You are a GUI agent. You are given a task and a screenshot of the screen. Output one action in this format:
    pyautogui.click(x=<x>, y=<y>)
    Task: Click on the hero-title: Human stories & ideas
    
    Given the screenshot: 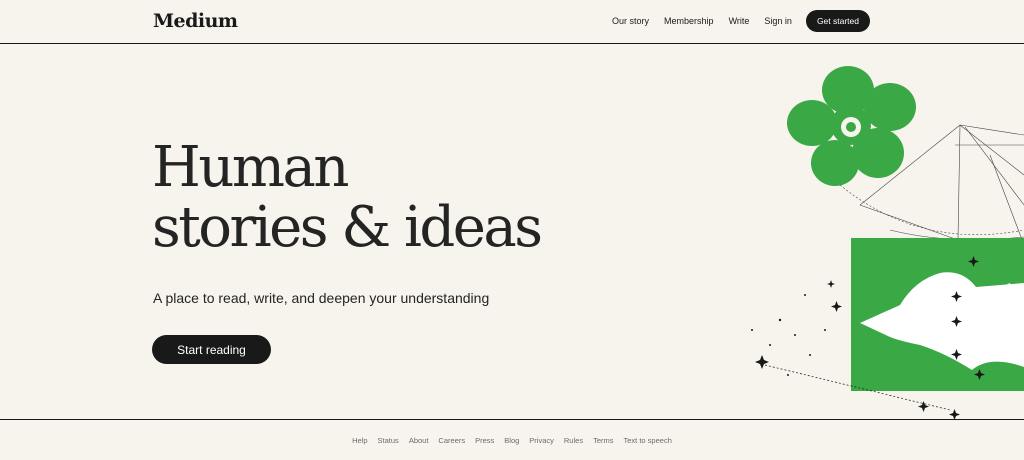 What is the action you would take?
    pyautogui.click(x=347, y=197)
    